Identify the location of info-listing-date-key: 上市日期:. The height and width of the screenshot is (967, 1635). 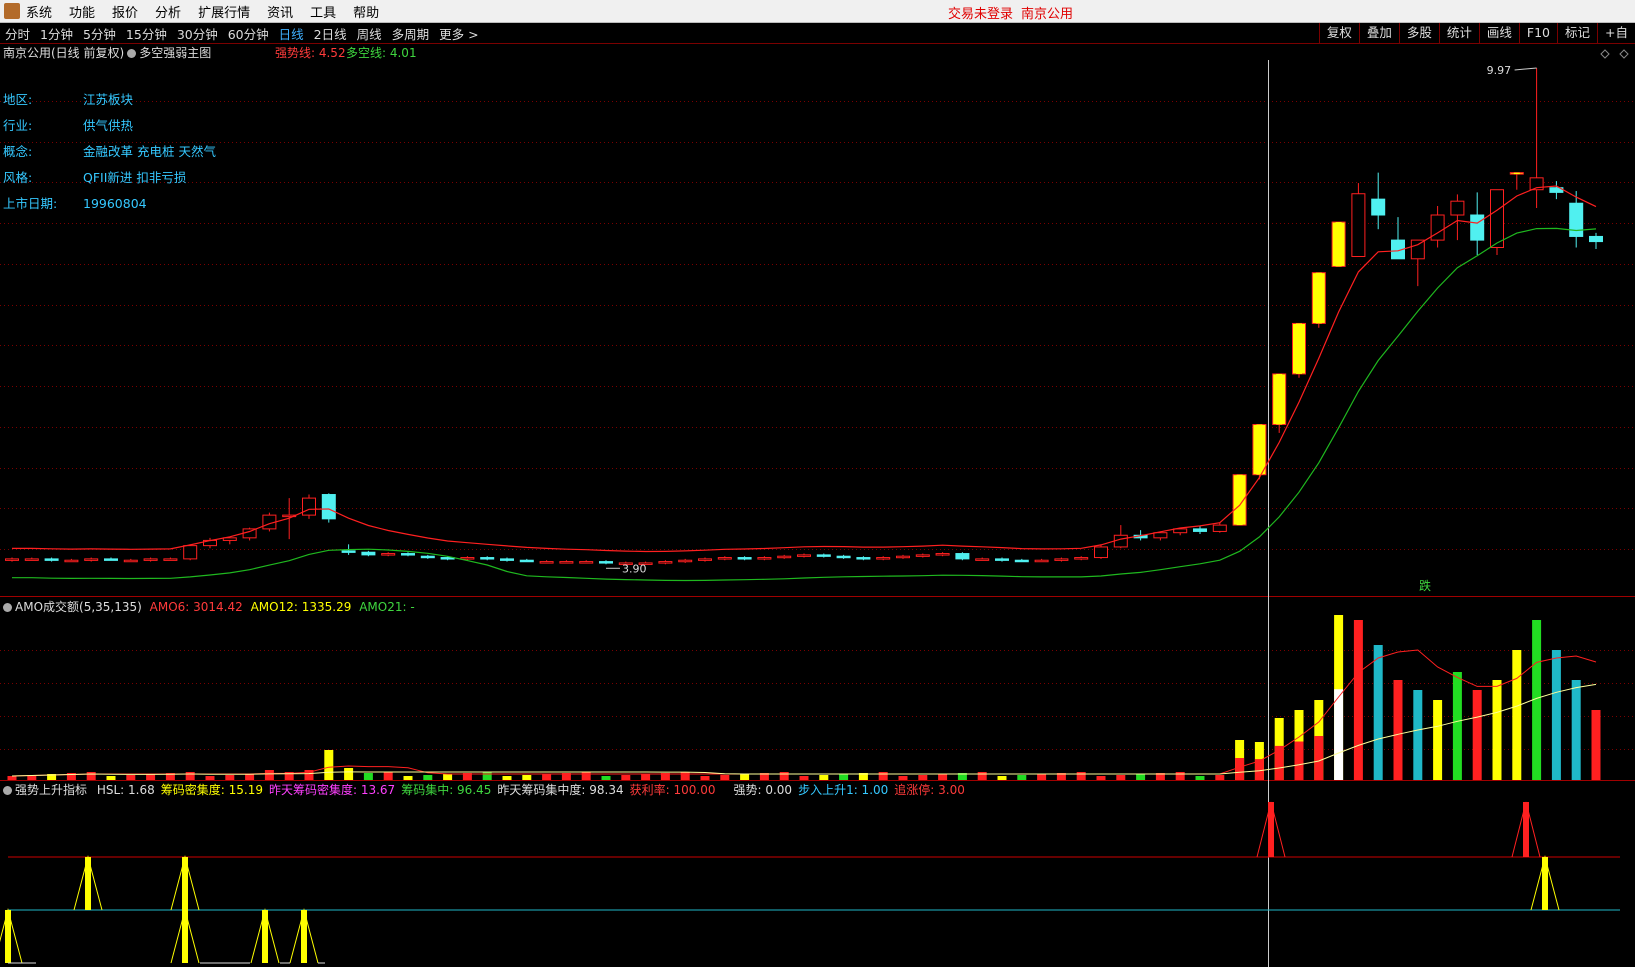
(30, 203).